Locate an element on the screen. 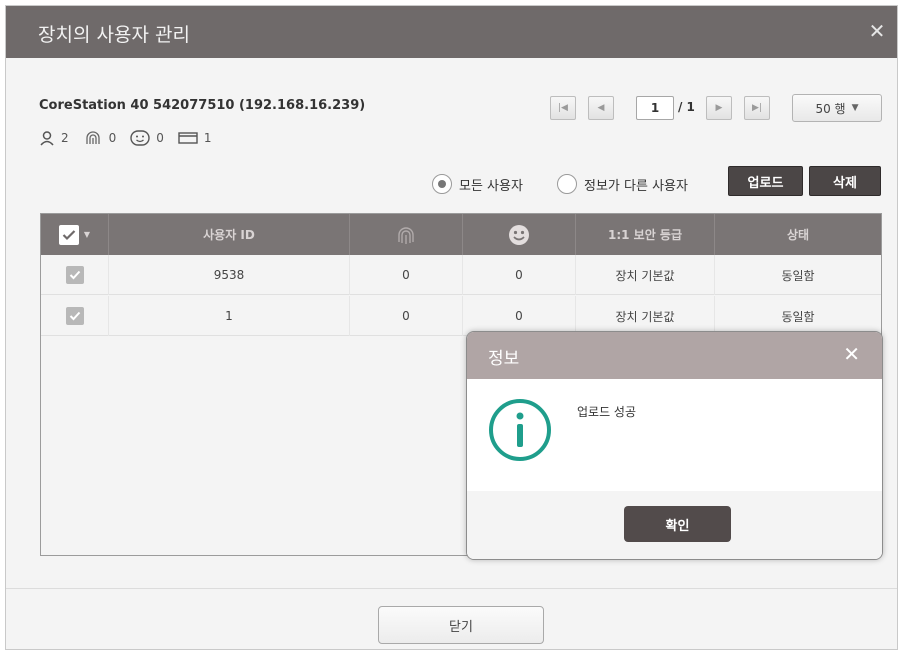  table-row: 9538 0 0 장치 기본값 동일함 is located at coordinates (461, 275).